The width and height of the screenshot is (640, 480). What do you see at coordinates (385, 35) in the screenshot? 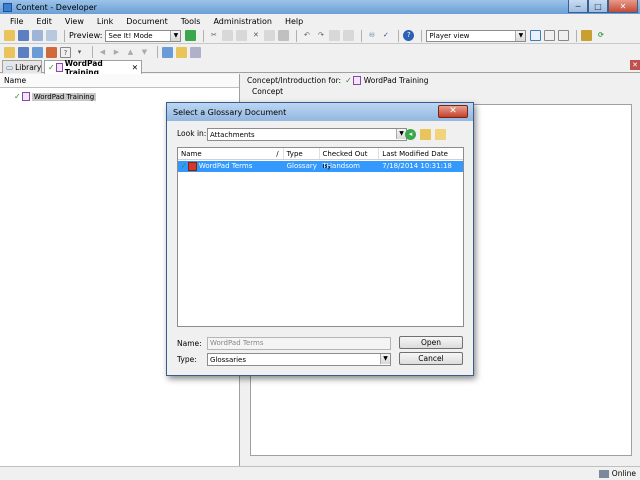
I see `spell-check-icon: ✓` at bounding box center [385, 35].